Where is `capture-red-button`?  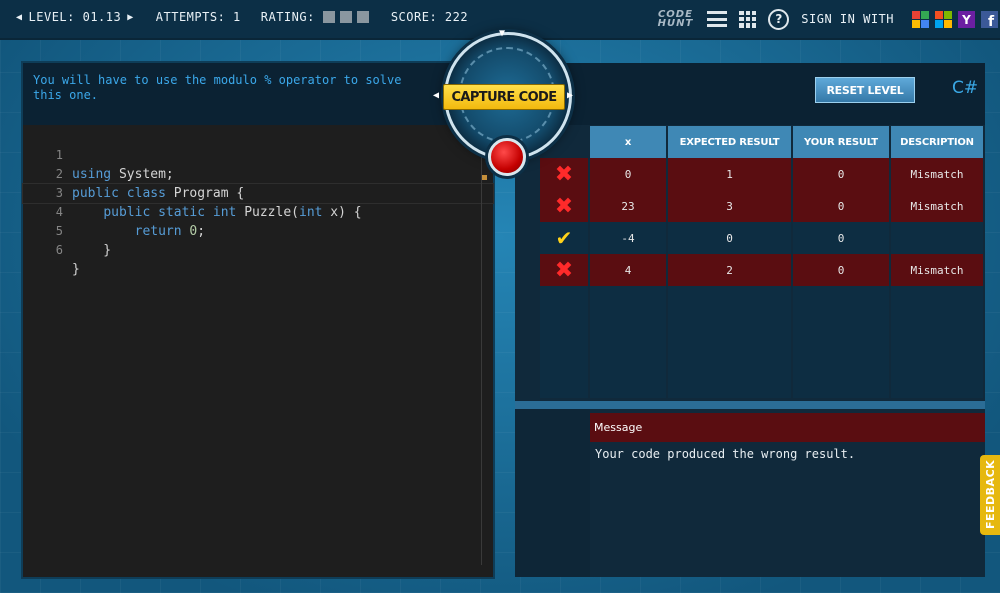
capture-red-button is located at coordinates (507, 157).